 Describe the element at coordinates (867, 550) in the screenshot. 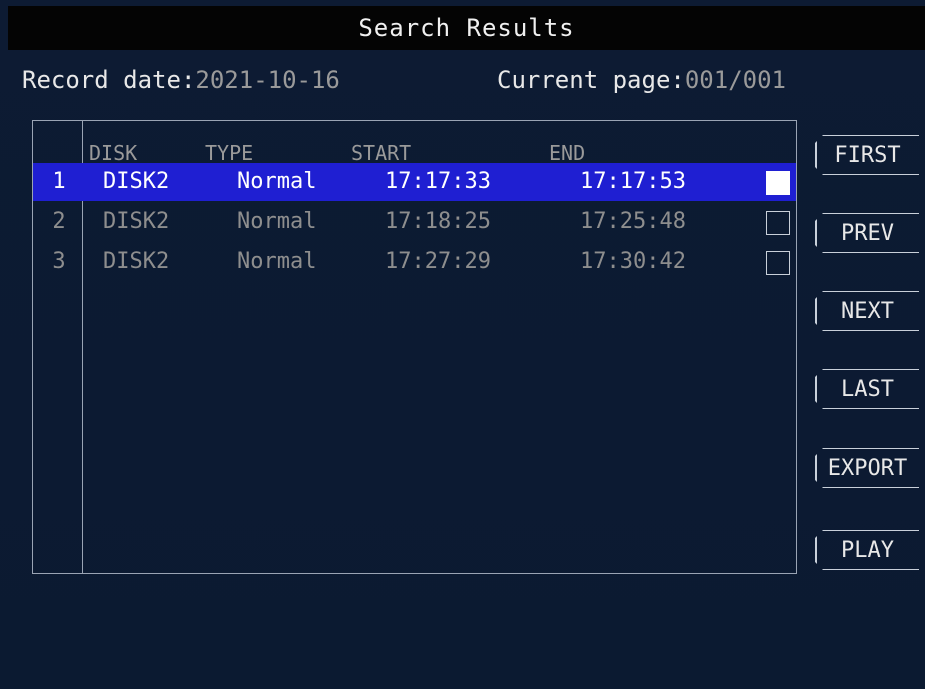

I see `play-button: PLAY` at that location.